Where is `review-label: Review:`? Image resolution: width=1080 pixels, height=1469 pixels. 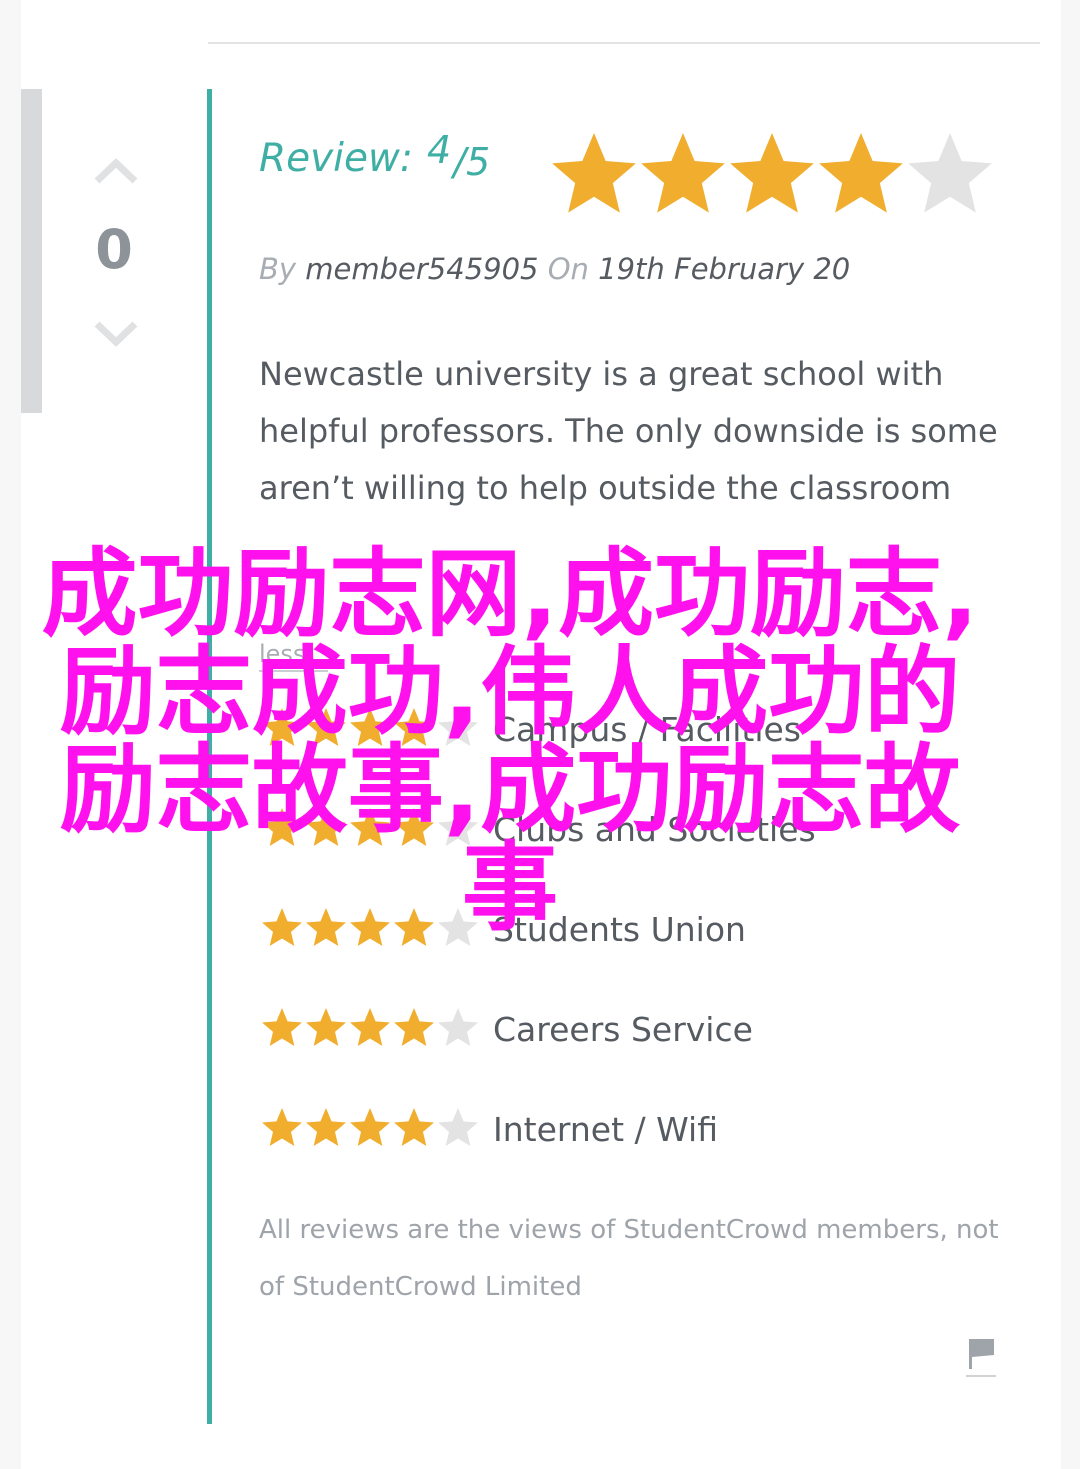 review-label: Review: is located at coordinates (336, 158).